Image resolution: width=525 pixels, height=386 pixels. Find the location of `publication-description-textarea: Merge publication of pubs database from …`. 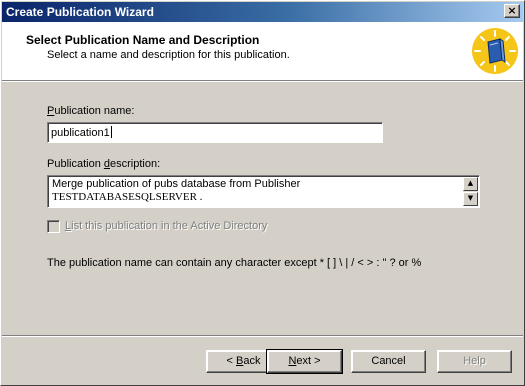

publication-description-textarea: Merge publication of pubs database from … is located at coordinates (263, 191).